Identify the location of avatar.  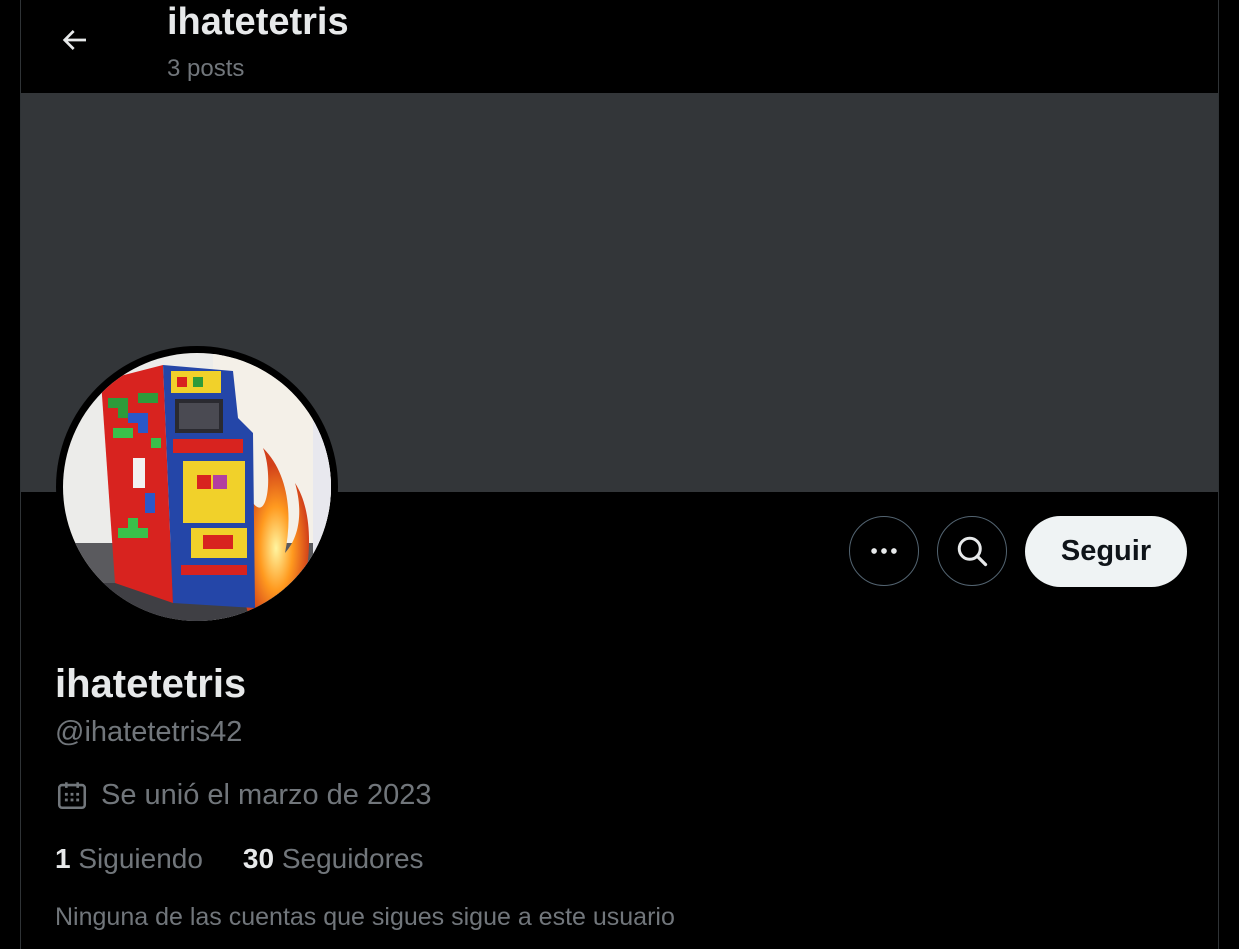
(197, 487).